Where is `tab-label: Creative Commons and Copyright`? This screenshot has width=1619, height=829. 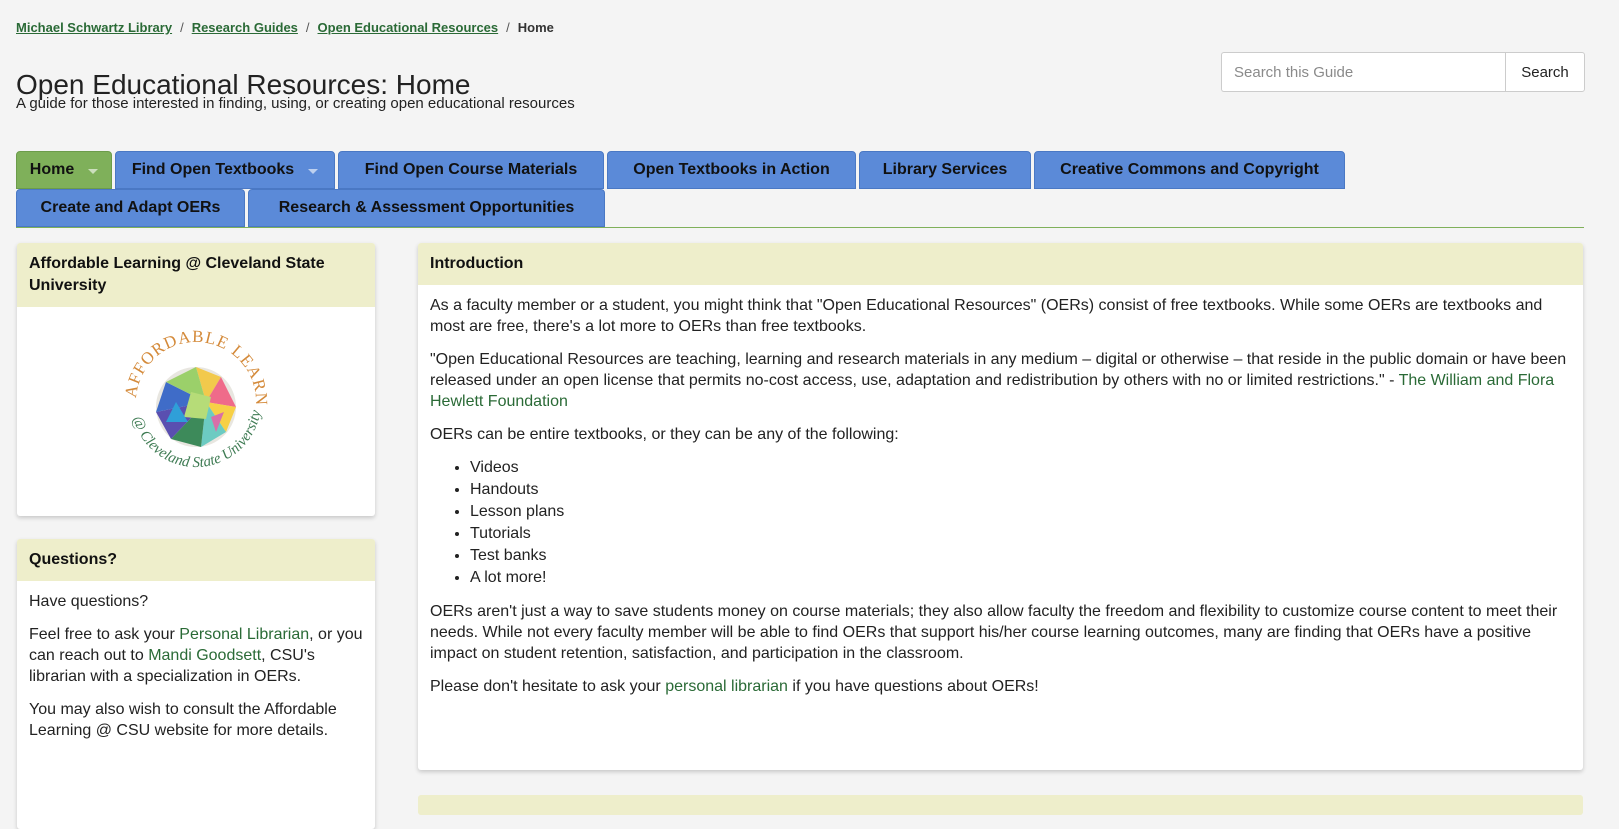
tab-label: Creative Commons and Copyright is located at coordinates (1189, 169).